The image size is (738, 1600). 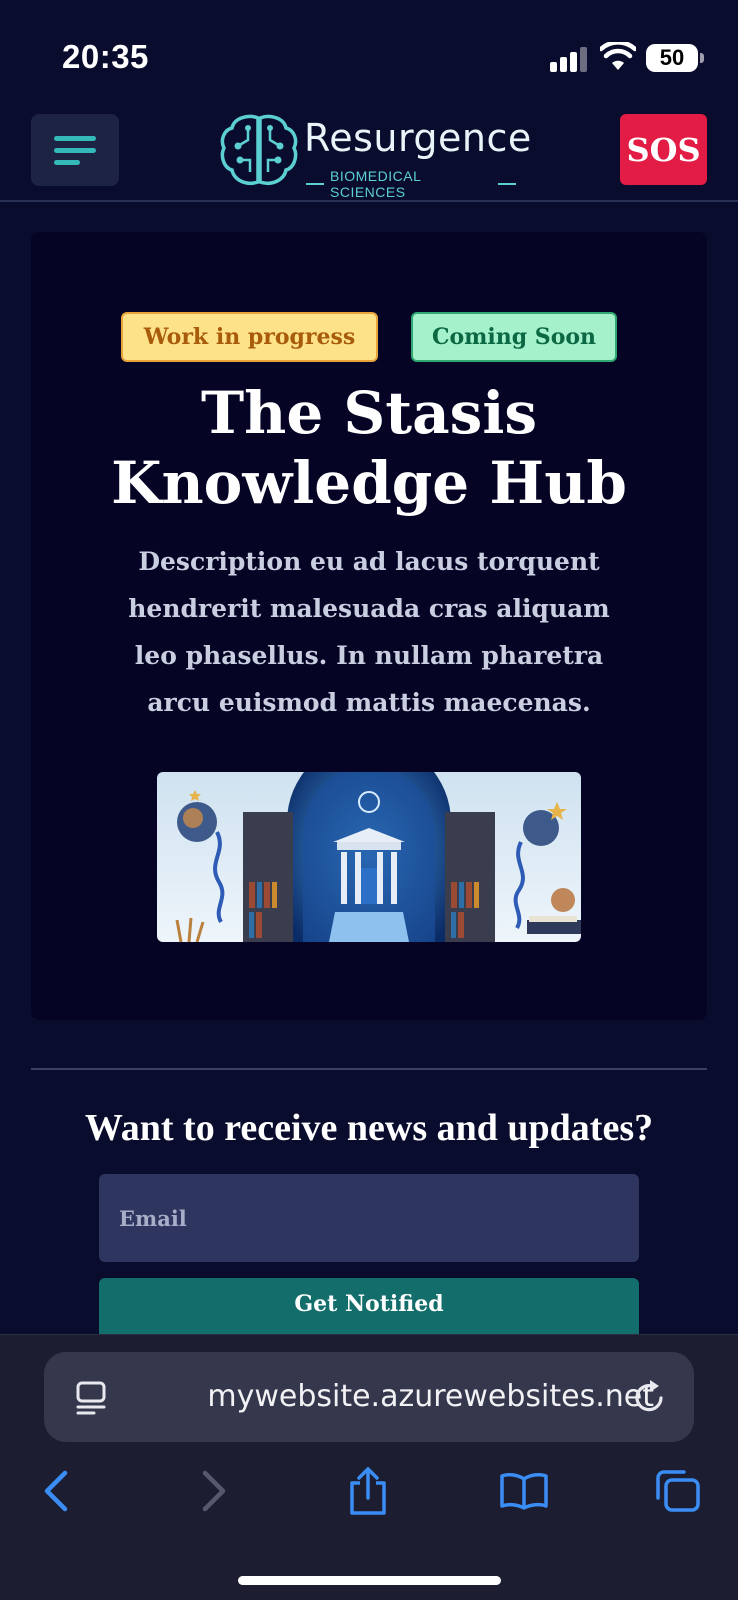 I want to click on section-divider, so click(x=369, y=1069).